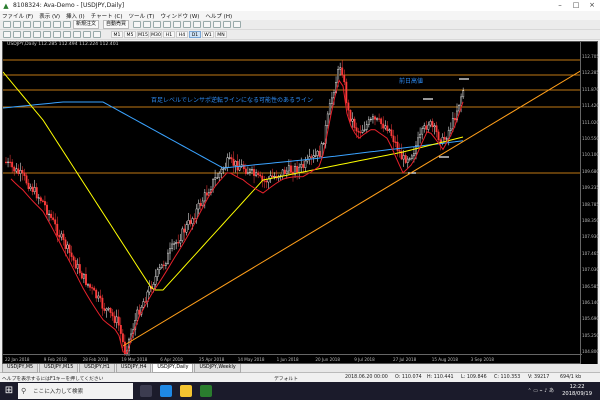  Describe the element at coordinates (577, 391) in the screenshot. I see `tray-clock: 12:22 2018/09/19` at that location.